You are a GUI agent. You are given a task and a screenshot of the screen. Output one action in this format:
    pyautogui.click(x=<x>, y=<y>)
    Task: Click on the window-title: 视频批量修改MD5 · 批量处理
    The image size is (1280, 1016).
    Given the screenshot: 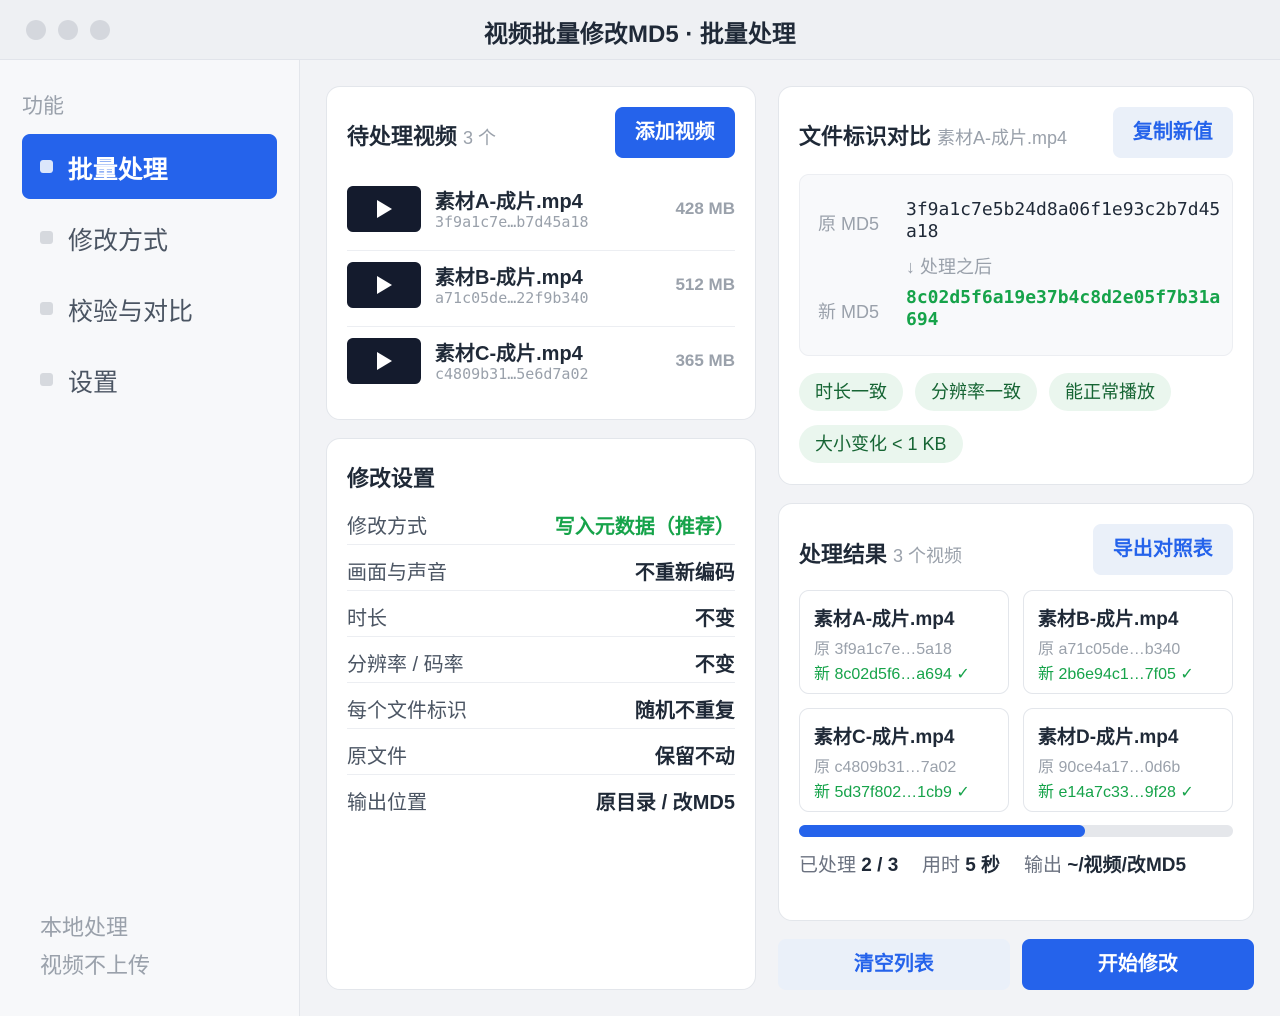 What is the action you would take?
    pyautogui.click(x=640, y=34)
    